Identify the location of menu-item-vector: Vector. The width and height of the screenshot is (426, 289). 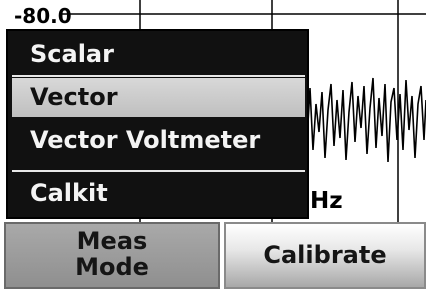
(158, 97).